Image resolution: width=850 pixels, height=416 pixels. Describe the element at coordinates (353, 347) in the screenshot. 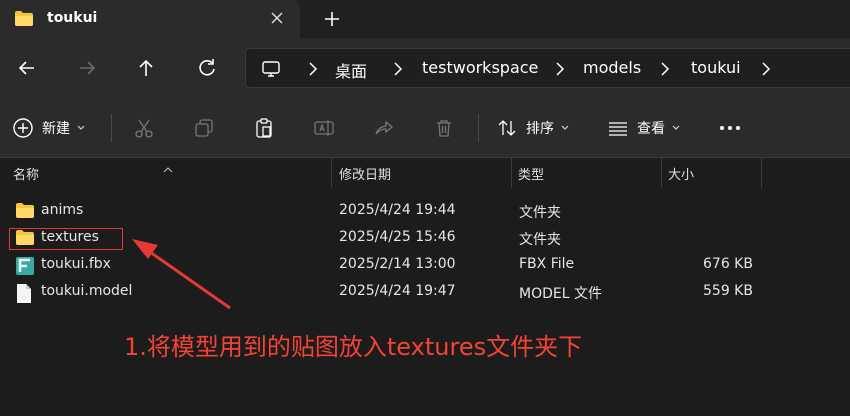

I see `annotation-text: 1.将模型用到的贴图放入textures文件夹下` at that location.